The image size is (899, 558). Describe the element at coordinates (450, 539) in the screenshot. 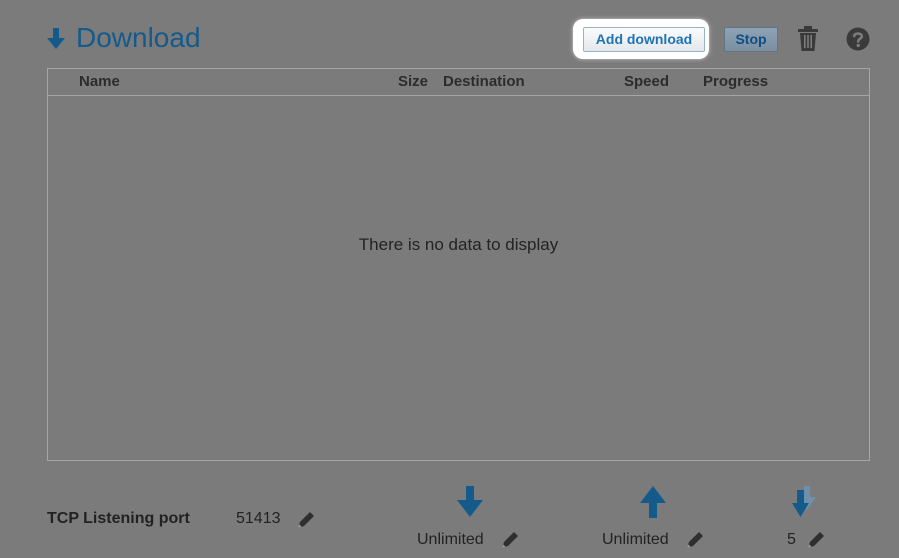

I see `download-limit-value: Unlimited` at that location.